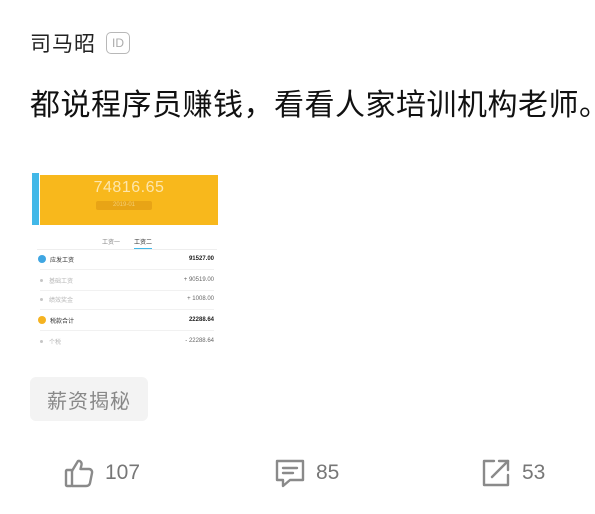 Image resolution: width=595 pixels, height=514 pixels. Describe the element at coordinates (312, 105) in the screenshot. I see `post-text: 都说程序员赚钱，看看人家培训机构老师。` at that location.